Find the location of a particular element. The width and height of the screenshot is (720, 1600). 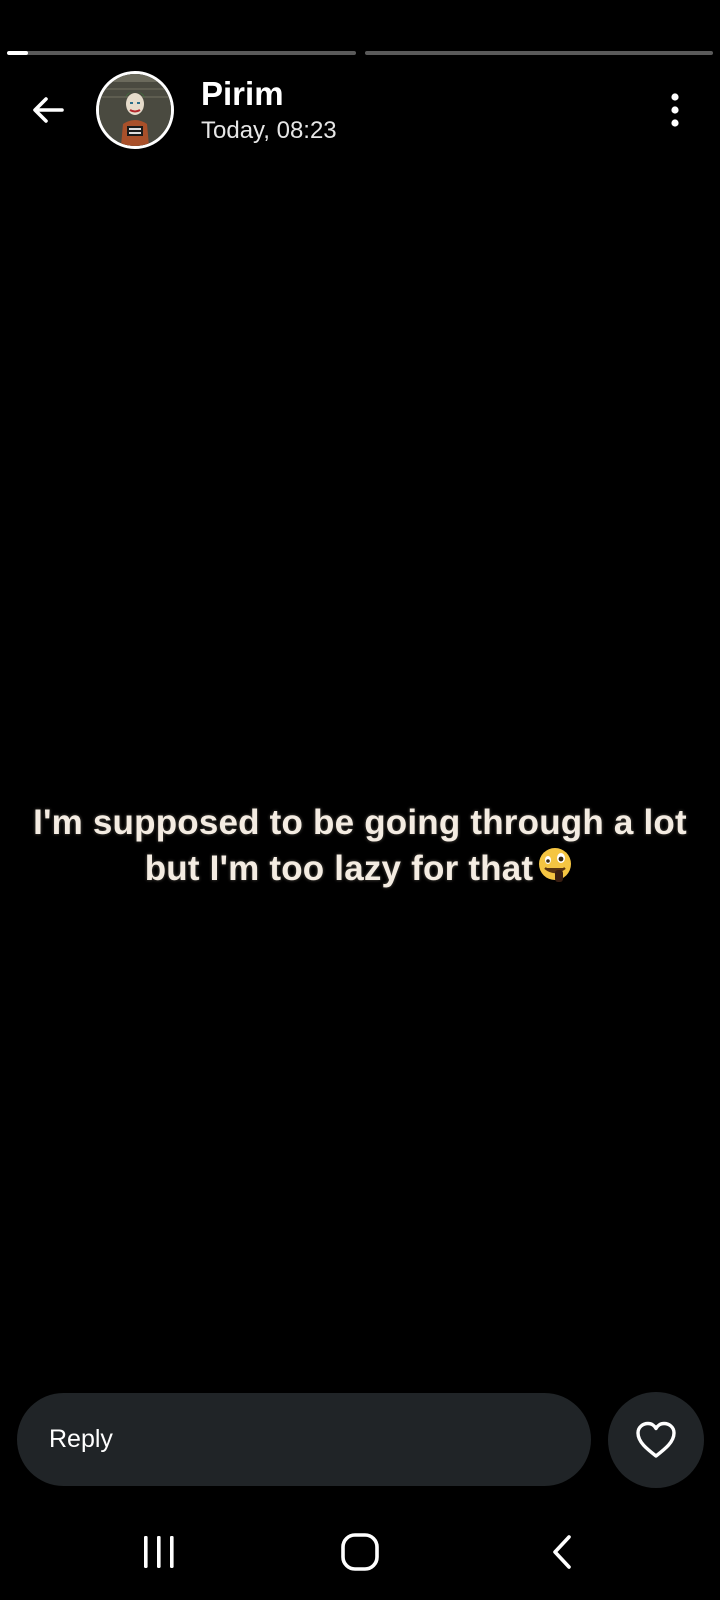

reply-placeholder: Reply is located at coordinates (81, 1439).